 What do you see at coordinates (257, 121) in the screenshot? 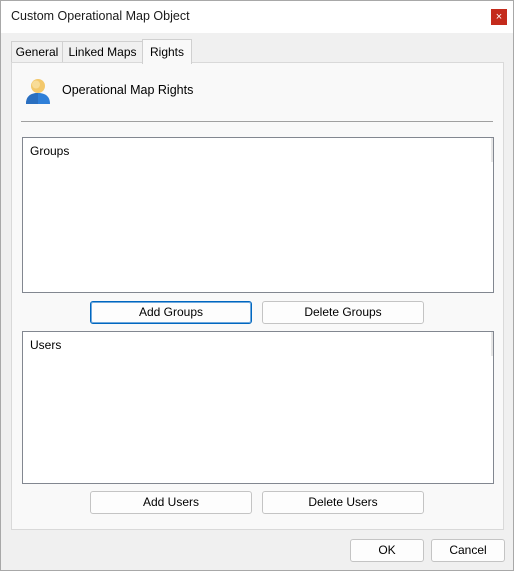
I see `divider` at bounding box center [257, 121].